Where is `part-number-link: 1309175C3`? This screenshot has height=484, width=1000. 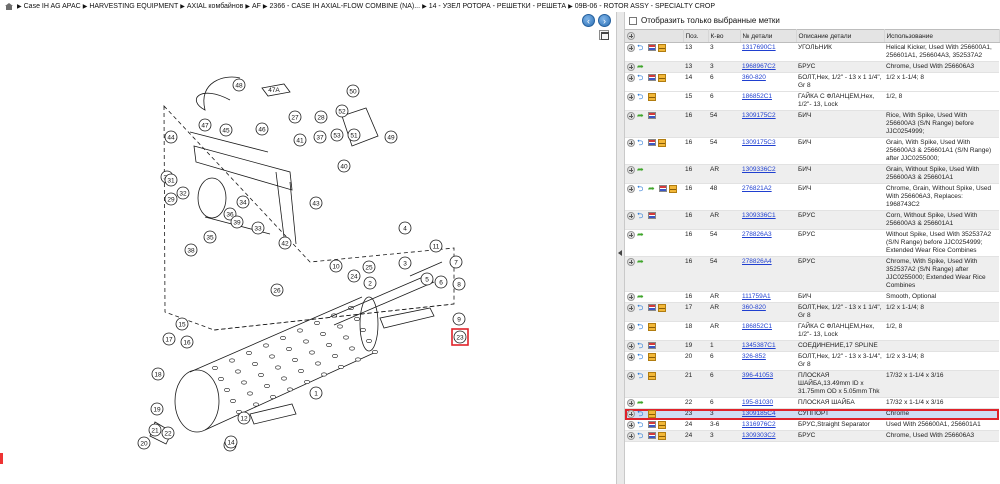 part-number-link: 1309175C3 is located at coordinates (759, 142).